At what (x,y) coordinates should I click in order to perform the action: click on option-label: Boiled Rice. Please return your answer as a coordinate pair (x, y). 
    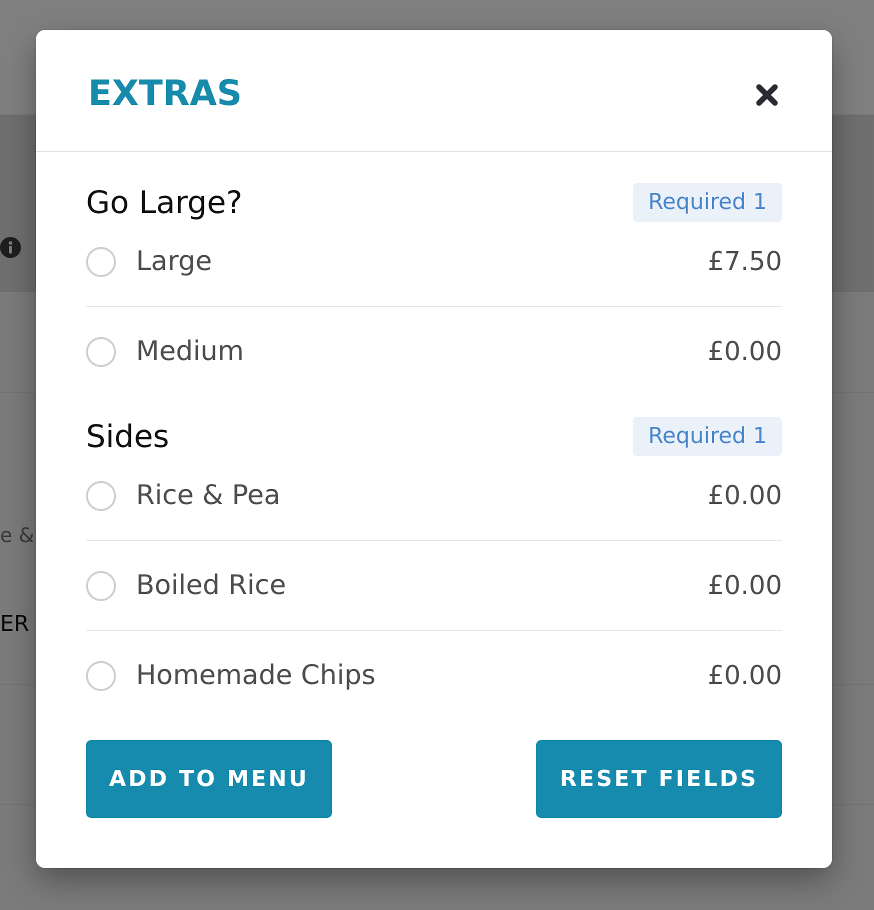
    Looking at the image, I should click on (212, 586).